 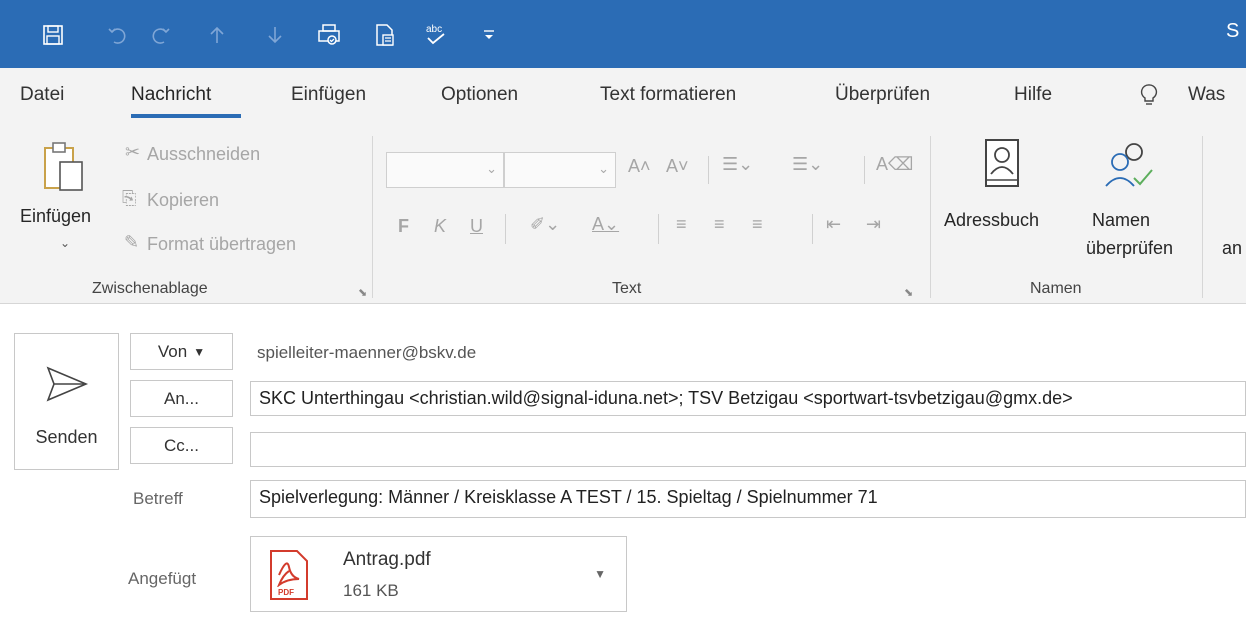 What do you see at coordinates (286, 592) in the screenshot?
I see `pdf-icon-text: PDF` at bounding box center [286, 592].